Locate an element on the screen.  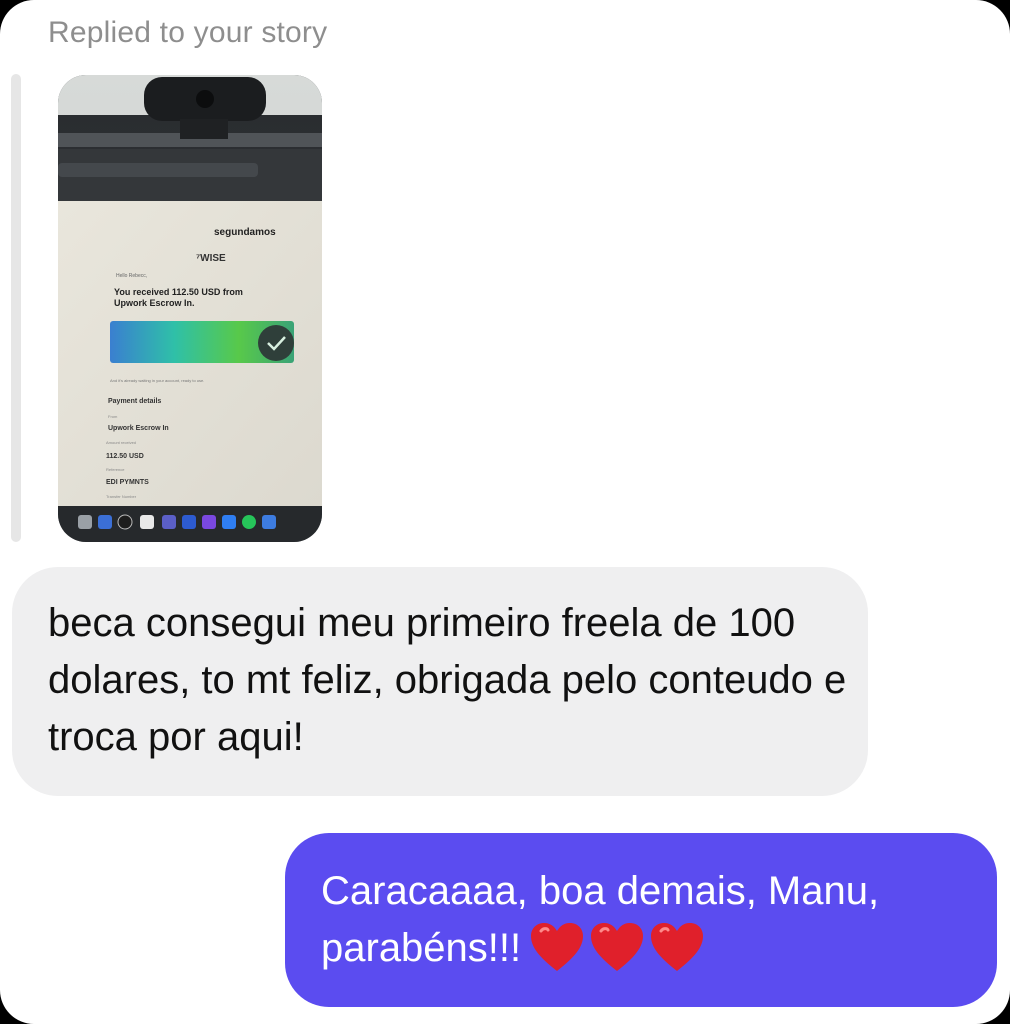
outgoing-message-bubble: Caracaaaa, boa demais, Manu, parabéns!!! is located at coordinates (641, 920).